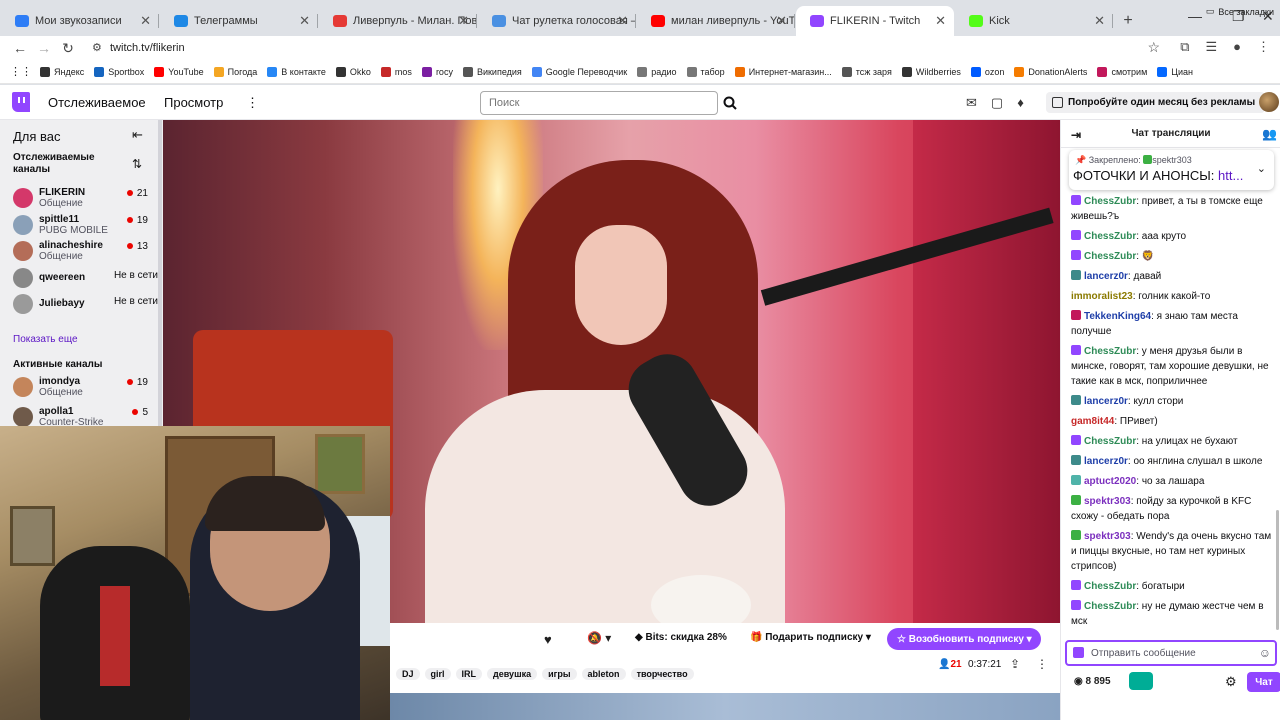 The height and width of the screenshot is (720, 1280). What do you see at coordinates (681, 637) in the screenshot?
I see `bits-button: ◆ Bits: скидка 28%` at bounding box center [681, 637].